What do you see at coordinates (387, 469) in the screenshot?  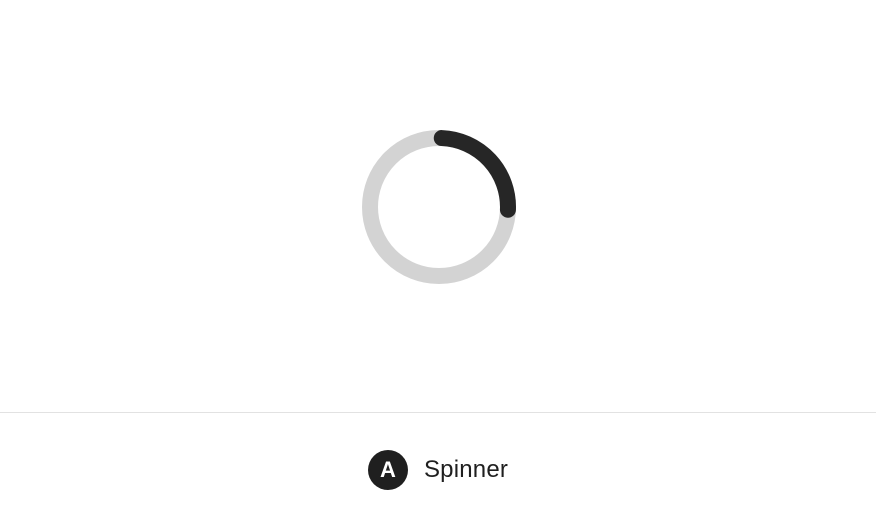 I see `variant-badge: A` at bounding box center [387, 469].